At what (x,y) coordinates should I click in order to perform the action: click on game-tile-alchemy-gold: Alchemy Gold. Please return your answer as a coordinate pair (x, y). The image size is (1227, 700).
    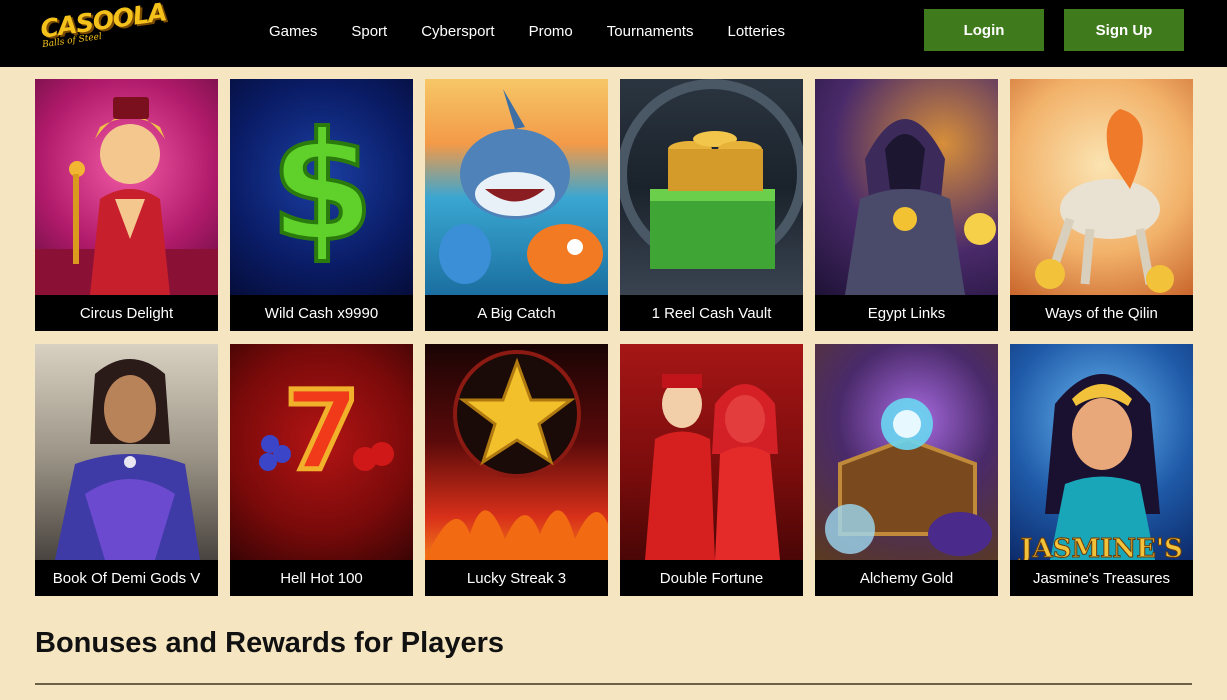
    Looking at the image, I should click on (906, 470).